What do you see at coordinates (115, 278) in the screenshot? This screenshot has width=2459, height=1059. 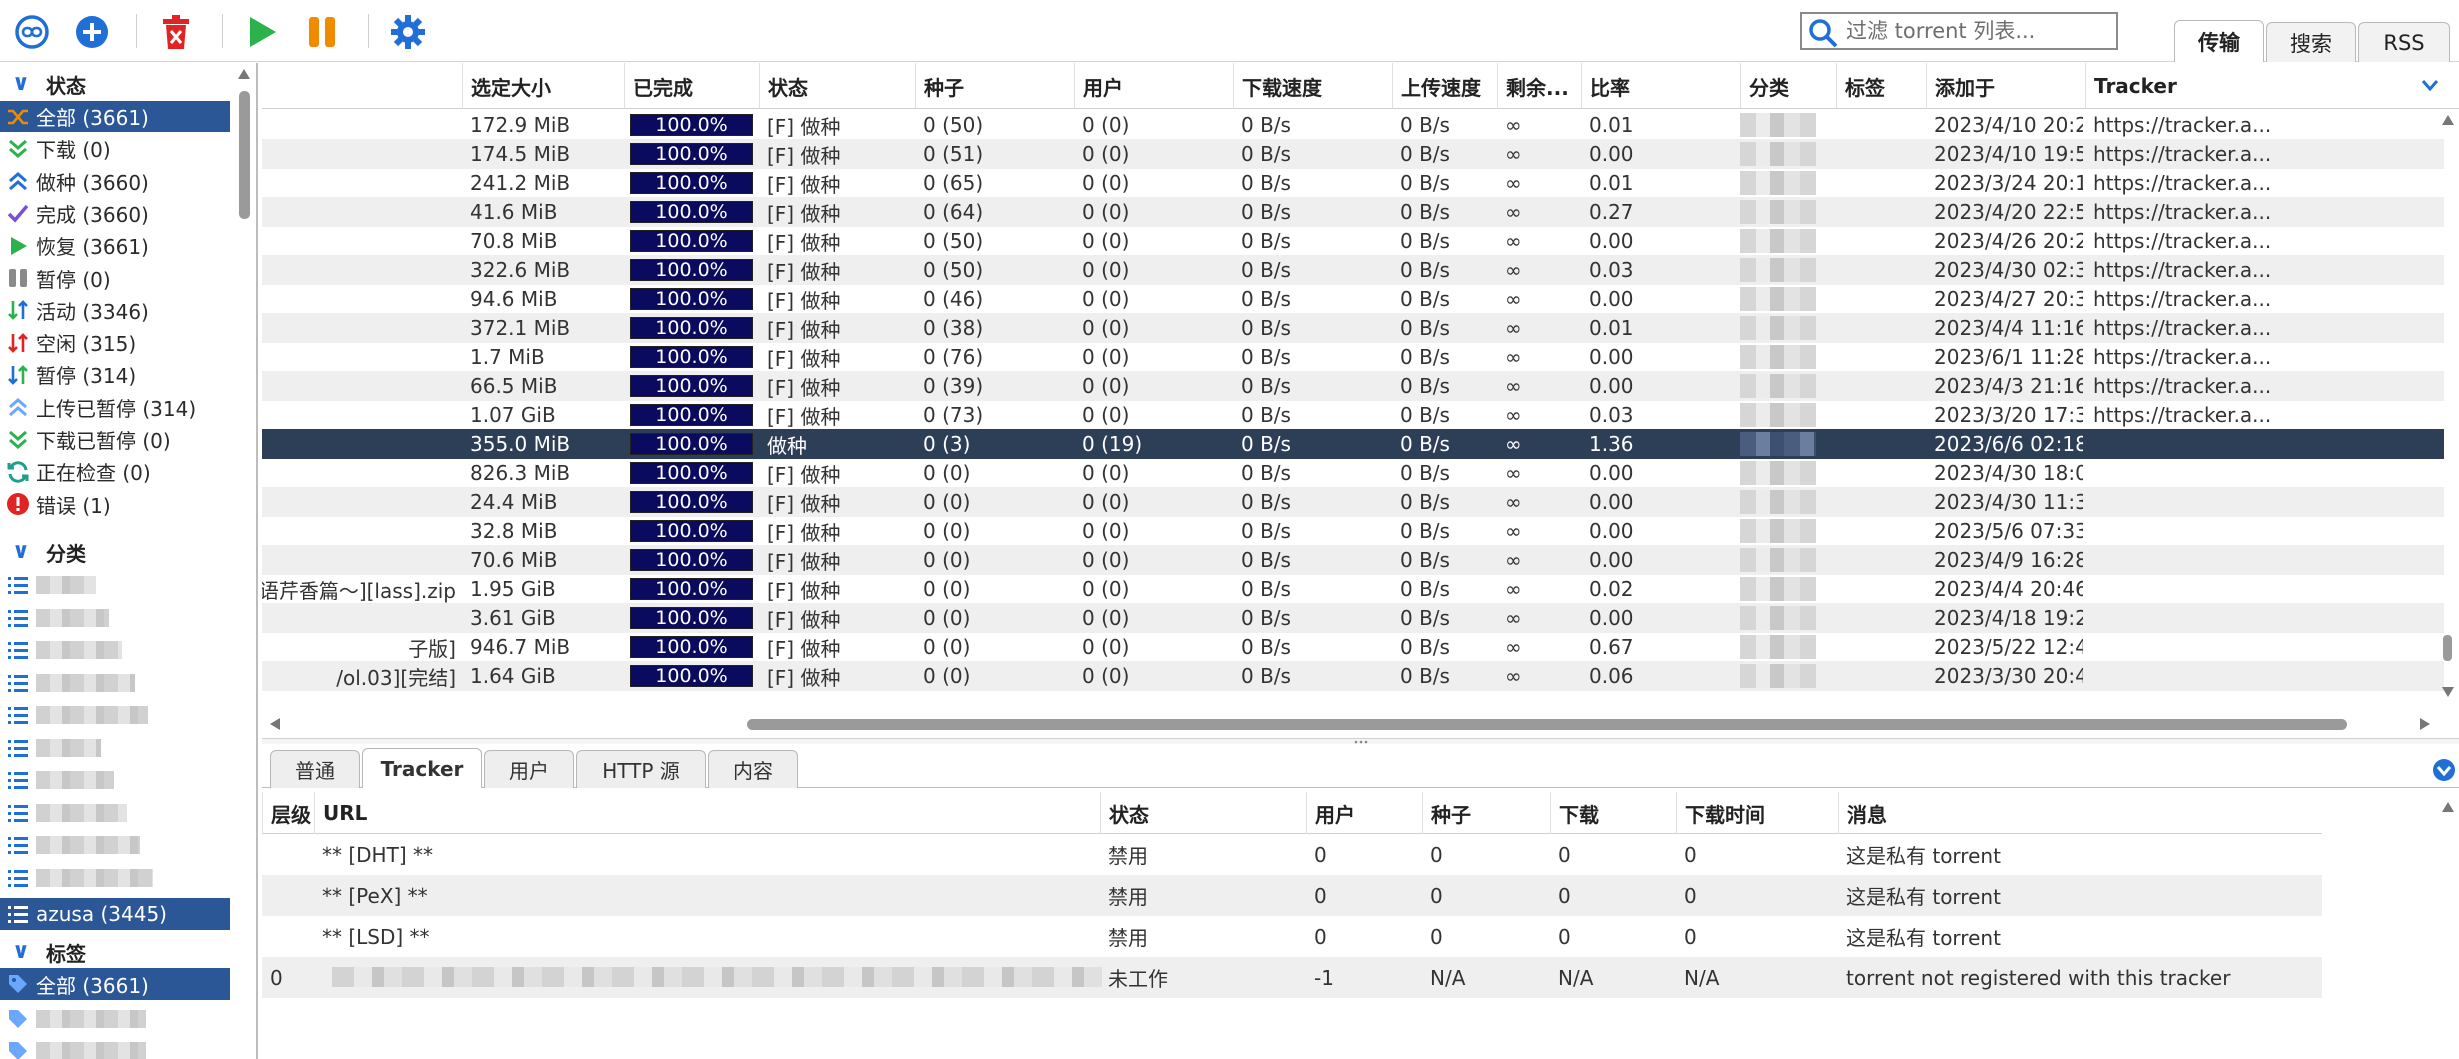 I see `sidebar-status-item: 暂停 (0)` at bounding box center [115, 278].